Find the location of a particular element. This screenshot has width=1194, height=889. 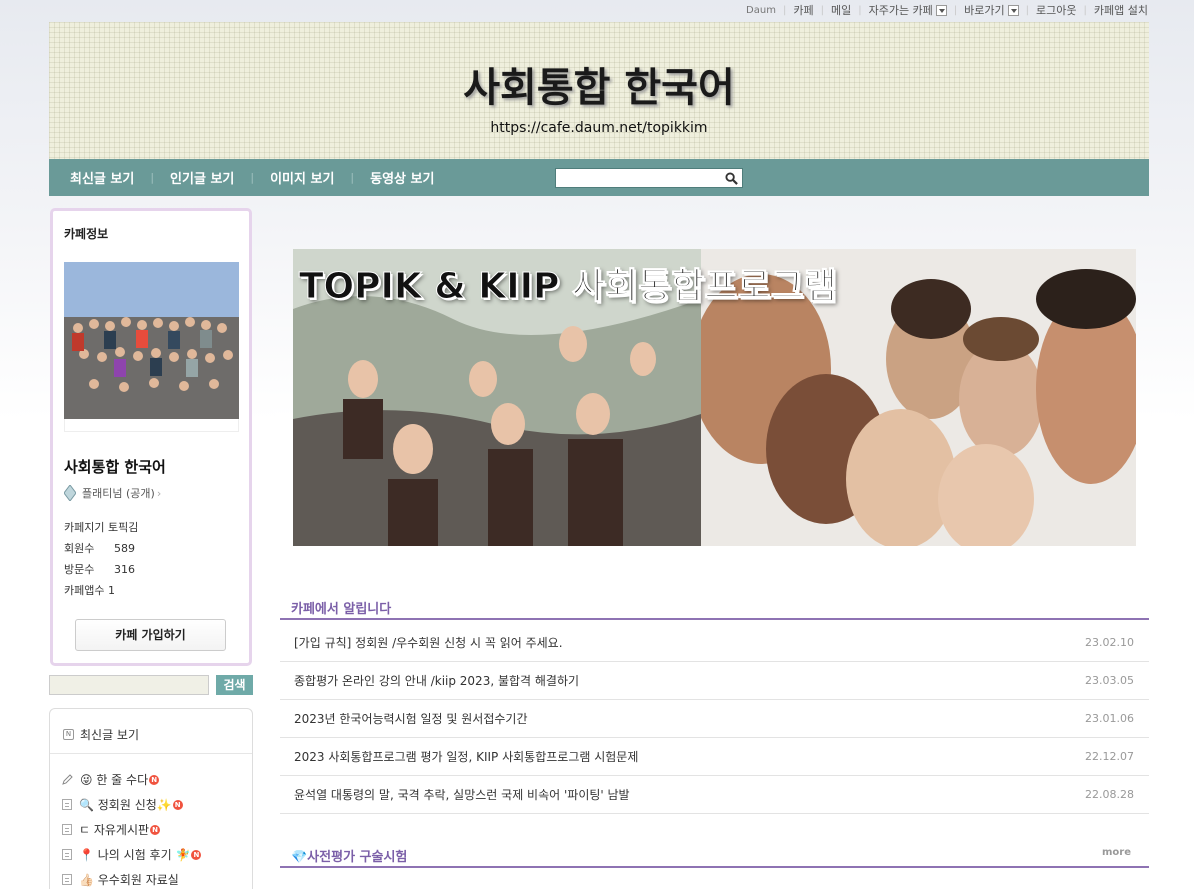

recent-posts-link: N 최신글 보기 is located at coordinates (101, 734).